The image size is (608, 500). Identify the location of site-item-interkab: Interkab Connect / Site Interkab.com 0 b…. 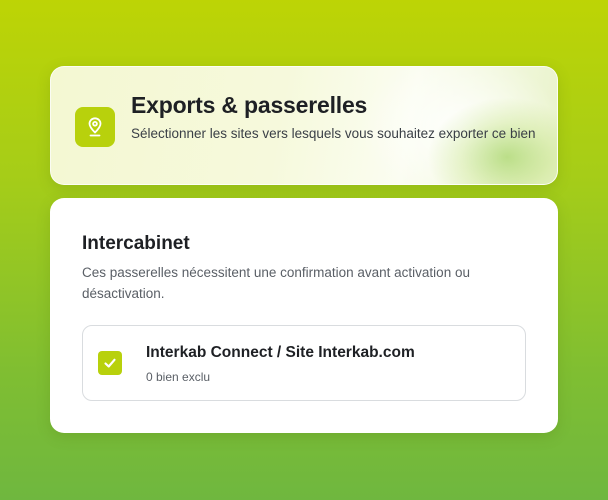
(304, 363).